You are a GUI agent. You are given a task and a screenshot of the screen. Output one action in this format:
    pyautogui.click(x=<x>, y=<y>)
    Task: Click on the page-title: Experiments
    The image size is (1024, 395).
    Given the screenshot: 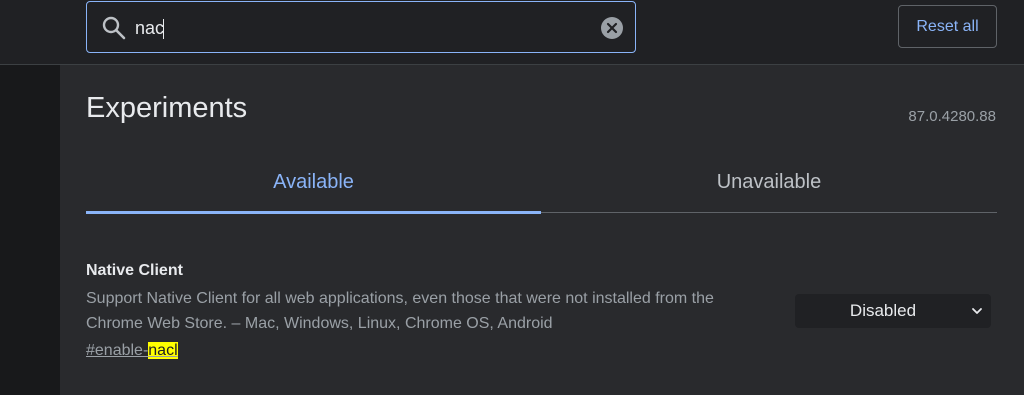 What is the action you would take?
    pyautogui.click(x=167, y=108)
    